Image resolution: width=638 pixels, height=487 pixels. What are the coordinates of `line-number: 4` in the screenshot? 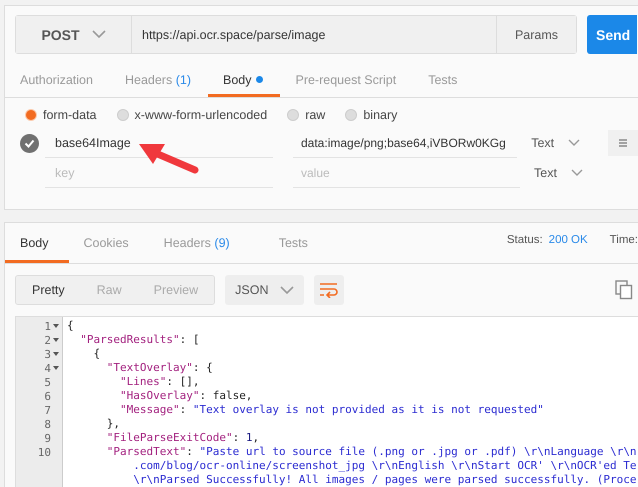 It's located at (47, 368).